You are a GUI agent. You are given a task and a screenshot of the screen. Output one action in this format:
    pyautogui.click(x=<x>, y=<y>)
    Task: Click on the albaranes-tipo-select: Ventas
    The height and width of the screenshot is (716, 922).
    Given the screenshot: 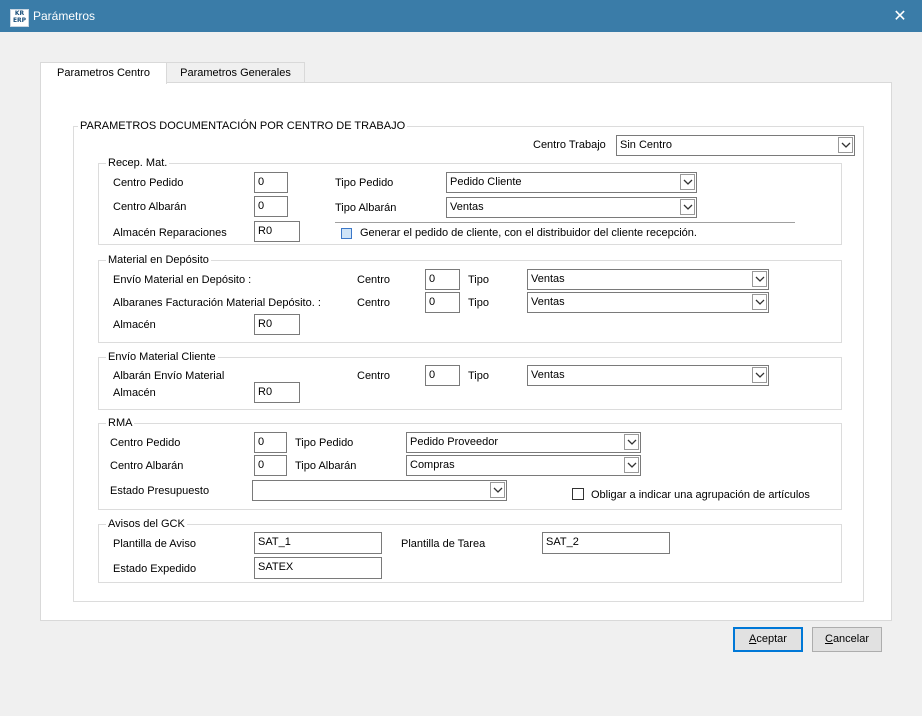 What is the action you would take?
    pyautogui.click(x=648, y=302)
    